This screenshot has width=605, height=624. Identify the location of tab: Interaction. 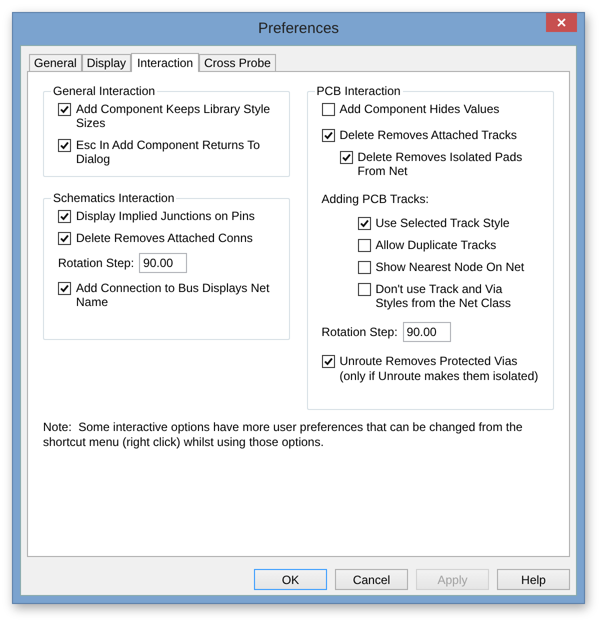
(165, 62).